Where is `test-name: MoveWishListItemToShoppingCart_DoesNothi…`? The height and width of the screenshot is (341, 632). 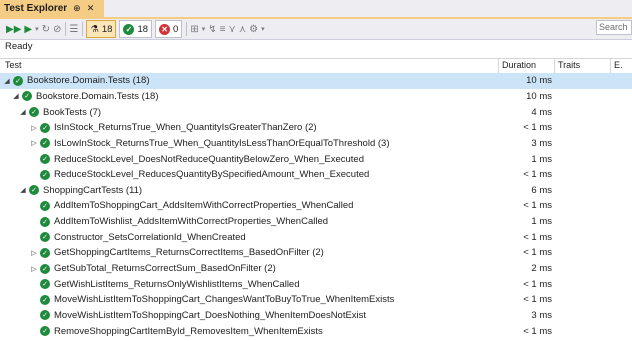 test-name: MoveWishListItemToShoppingCart_DoesNothi… is located at coordinates (210, 315).